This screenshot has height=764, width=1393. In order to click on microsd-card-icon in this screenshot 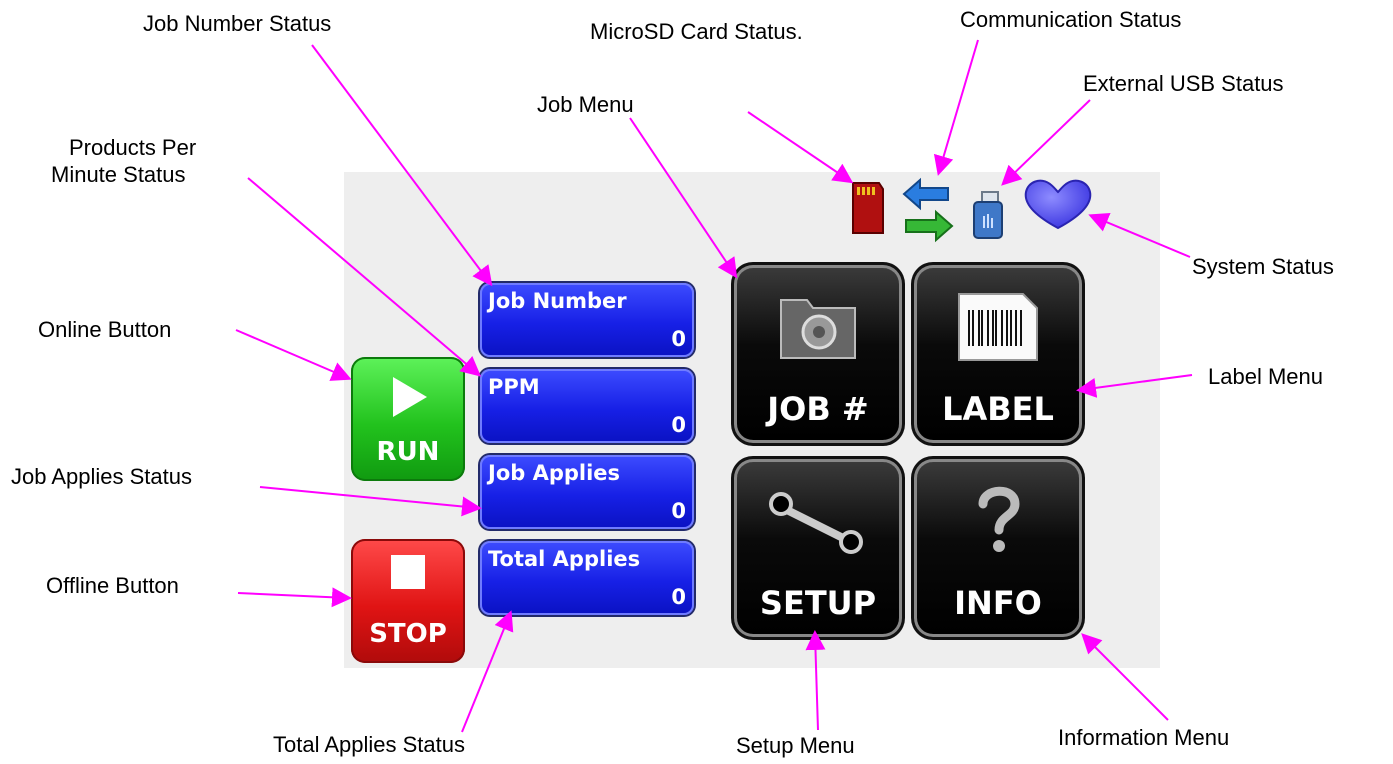, I will do `click(868, 208)`.